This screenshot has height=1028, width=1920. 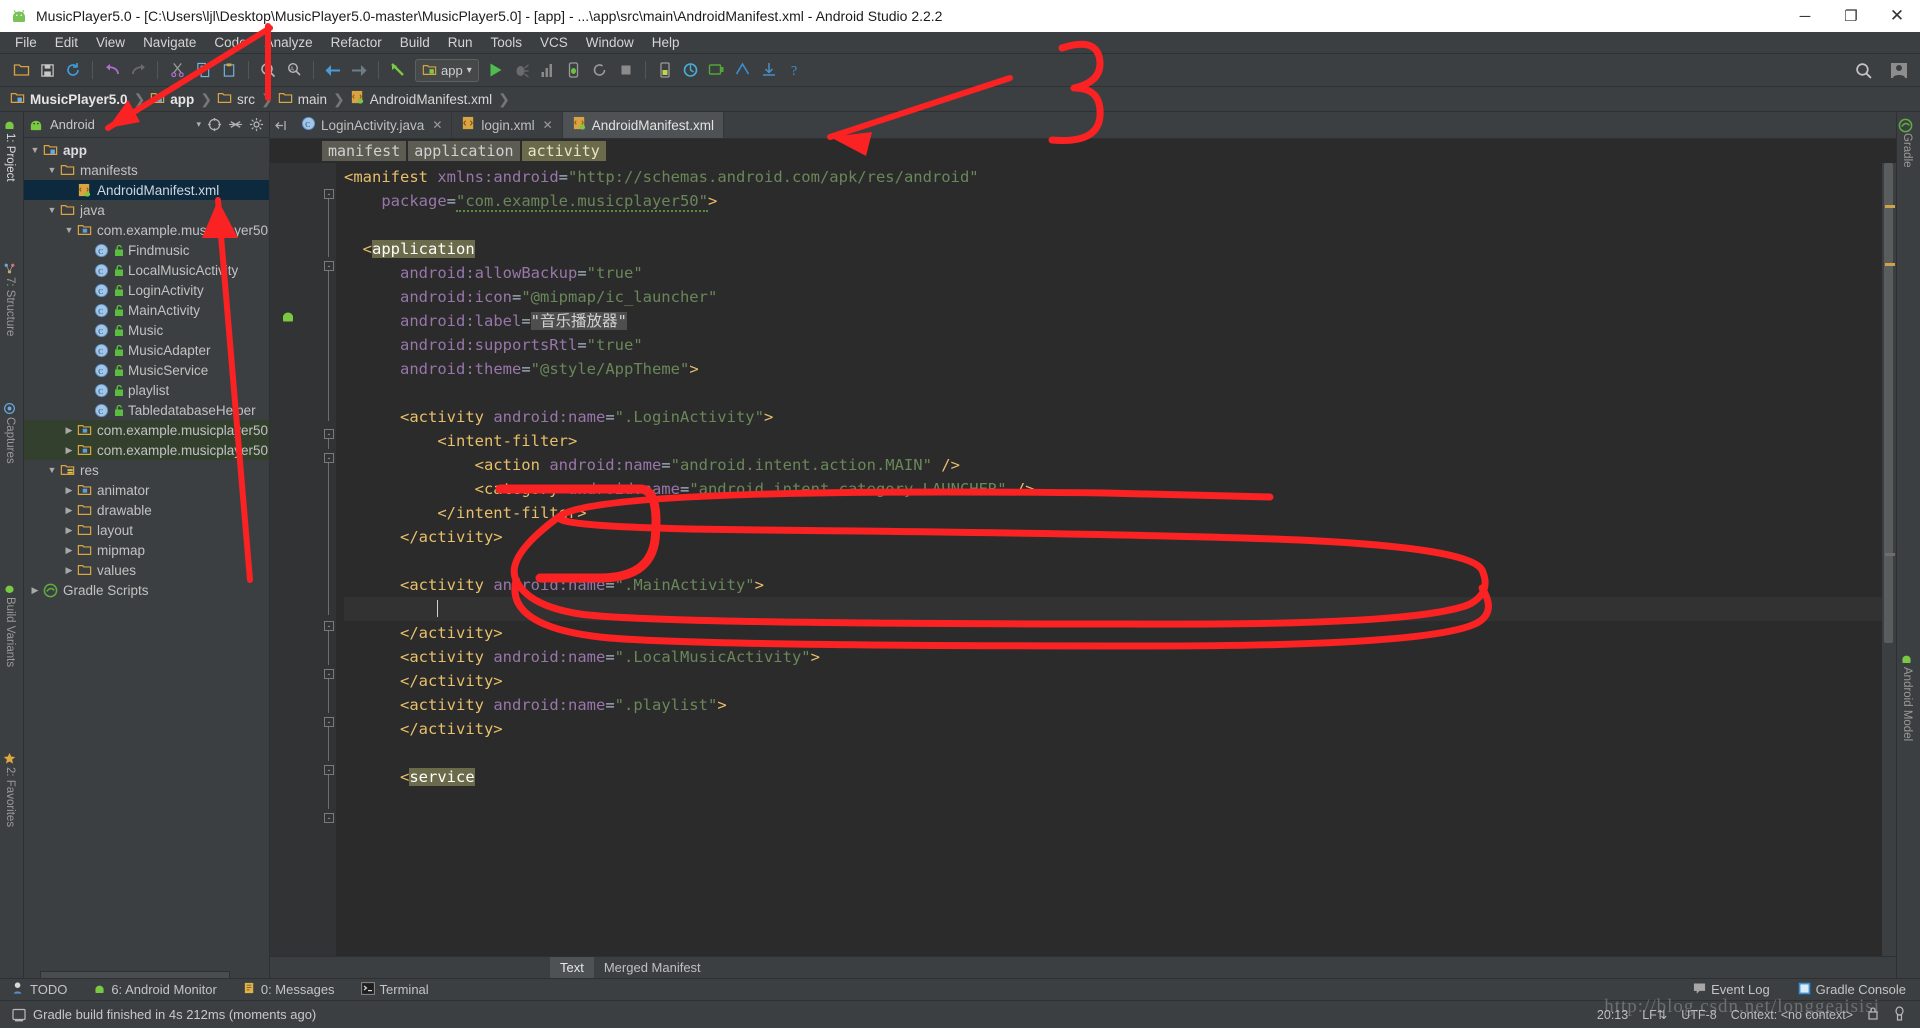 I want to click on paste-icon, so click(x=229, y=70).